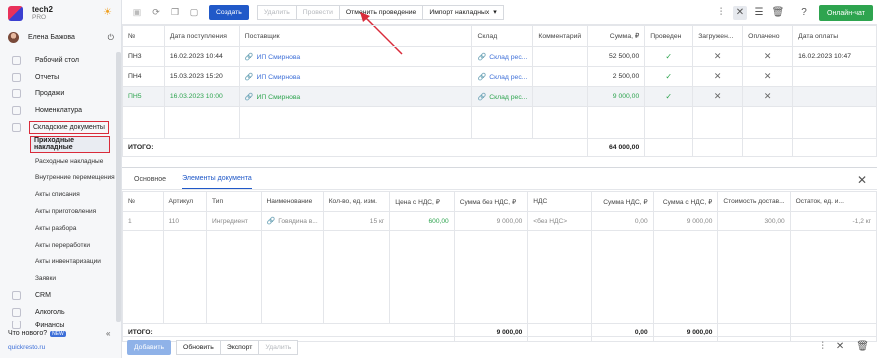 The height and width of the screenshot is (358, 877). I want to click on copy-icon: ❐, so click(175, 12).